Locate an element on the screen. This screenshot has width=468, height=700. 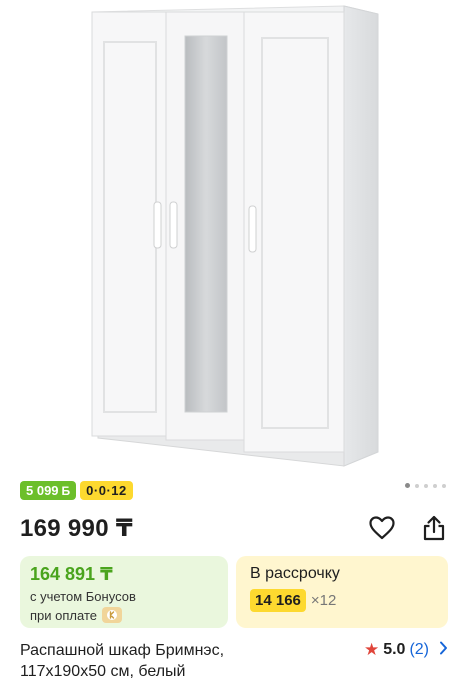
installment-badge: 0·0·12 is located at coordinates (106, 490).